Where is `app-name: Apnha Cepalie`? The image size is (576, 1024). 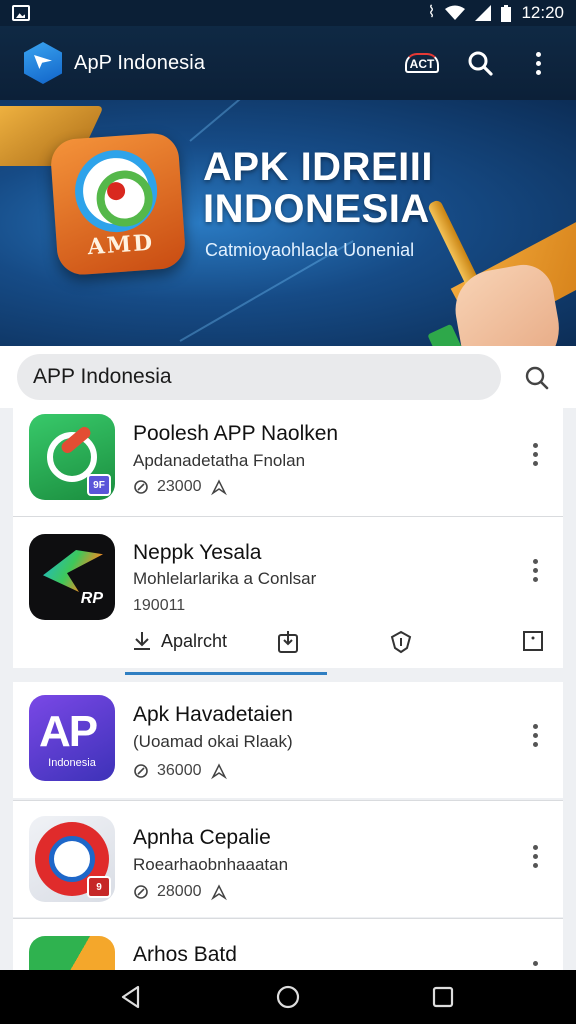 app-name: Apnha Cepalie is located at coordinates (202, 837).